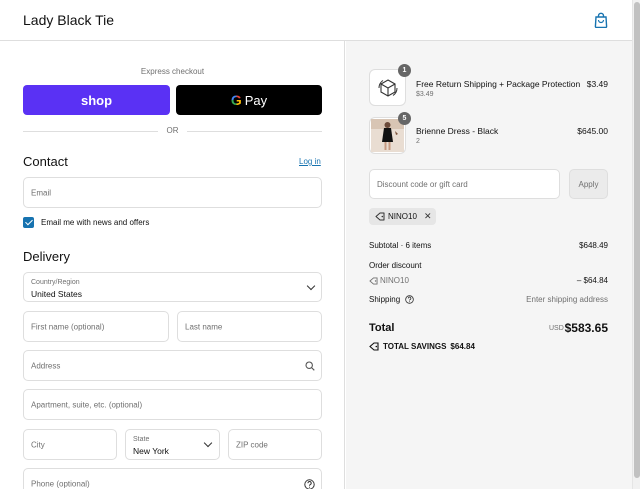  Describe the element at coordinates (593, 245) in the screenshot. I see `subtotal-value: $648.49` at that location.